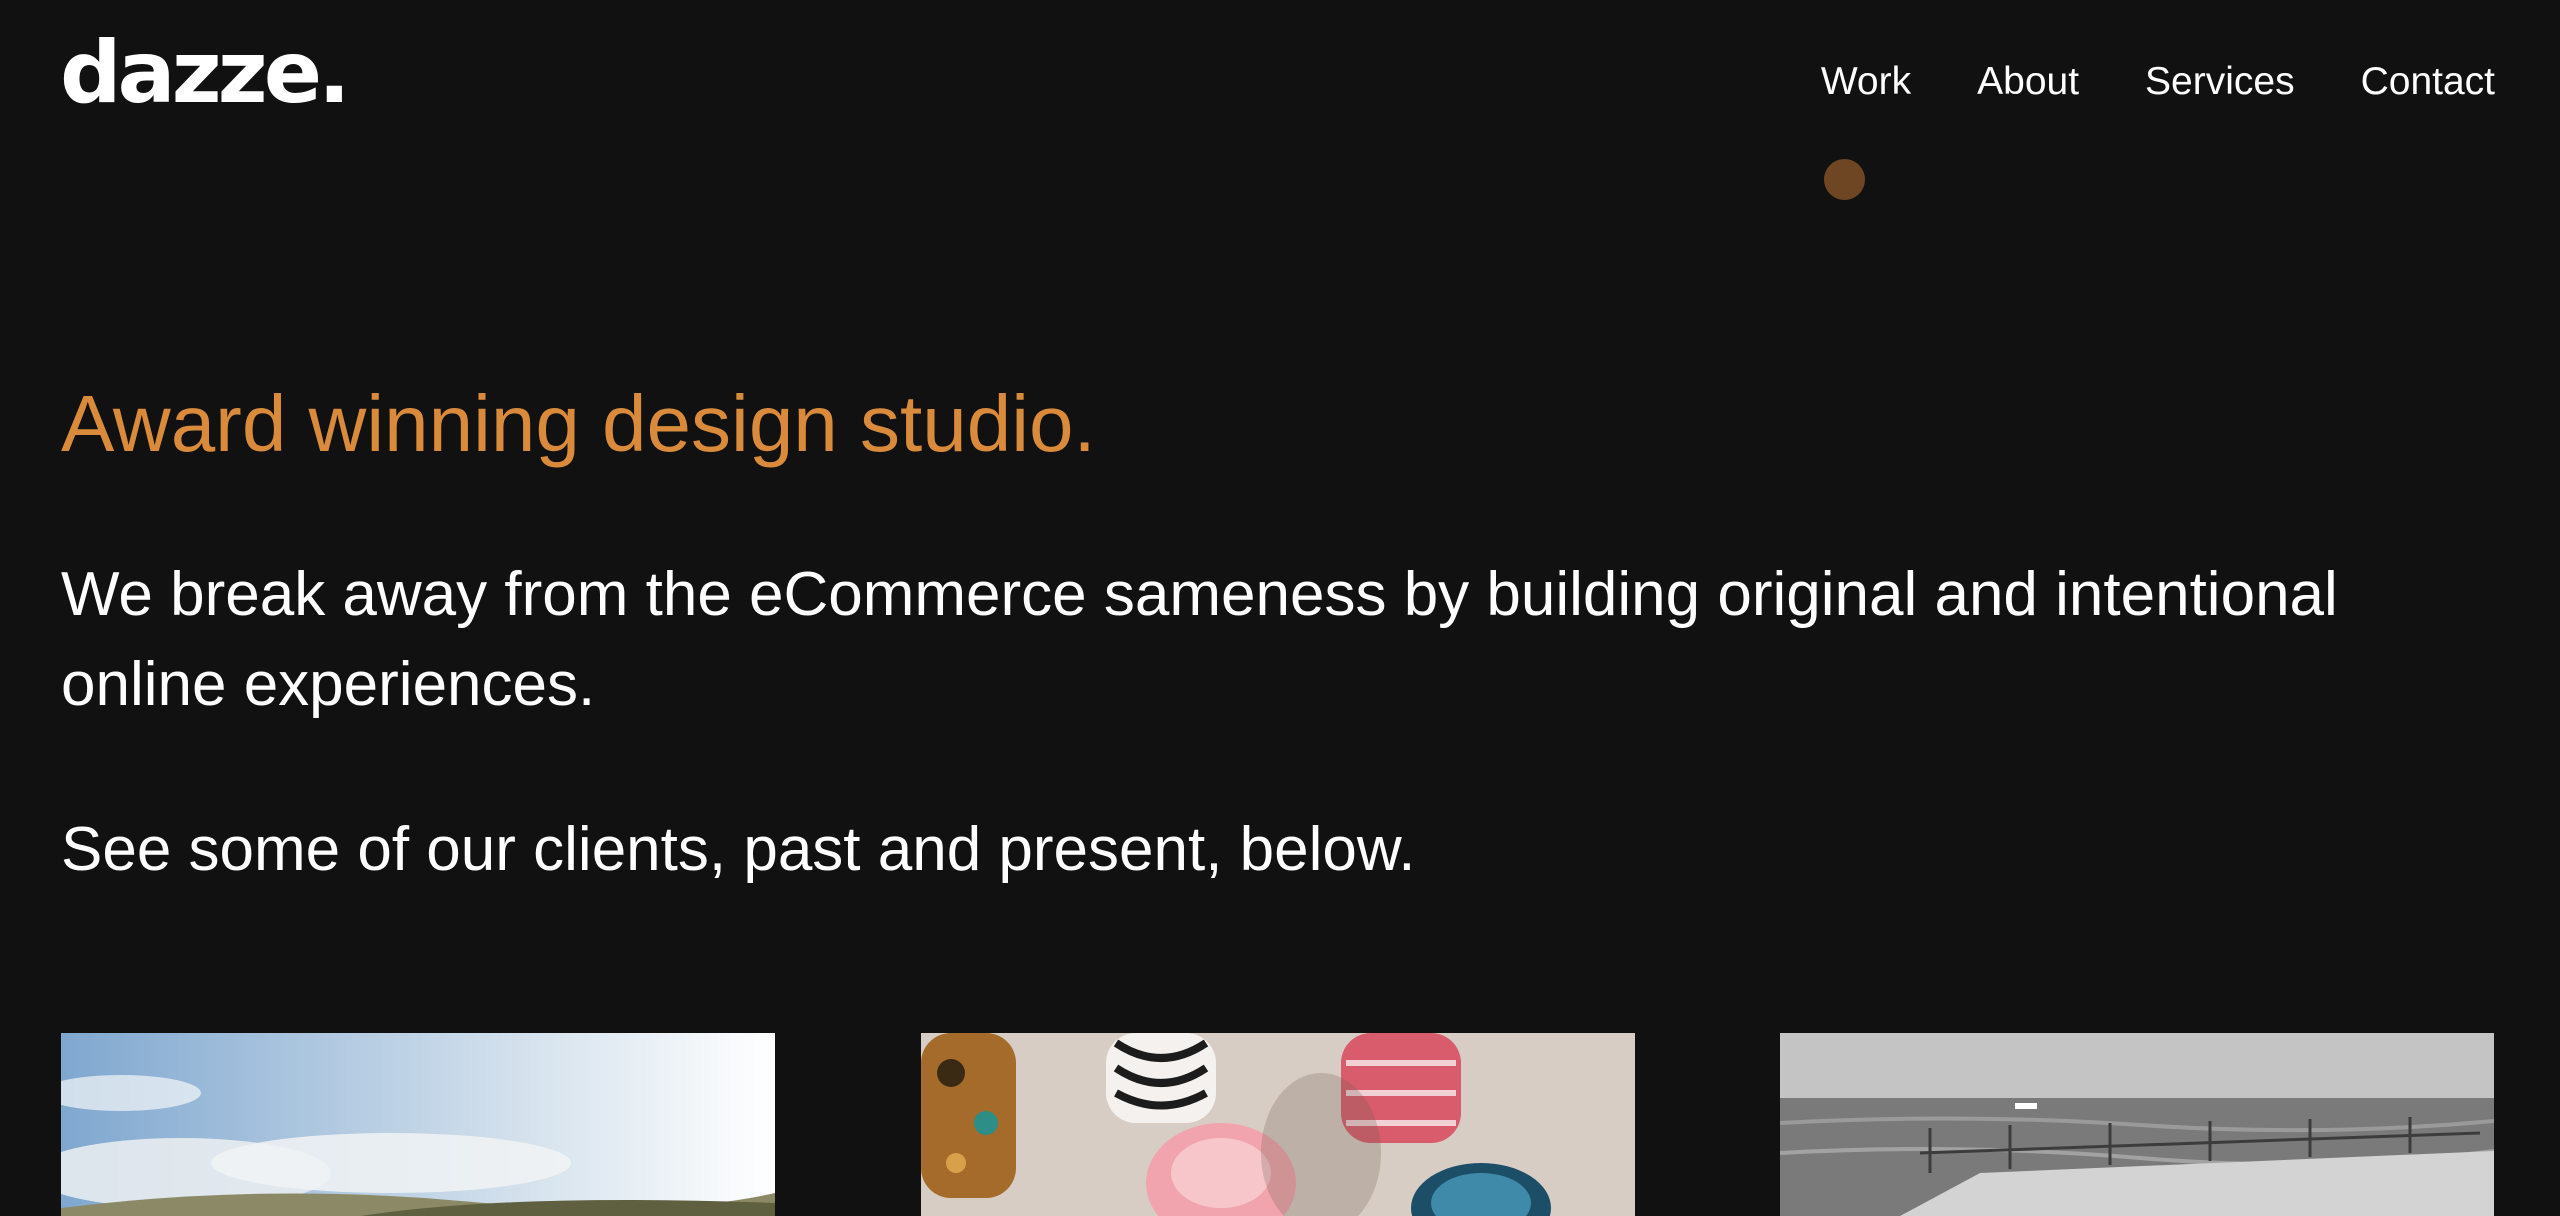  I want to click on nav-services: Services, so click(2220, 81).